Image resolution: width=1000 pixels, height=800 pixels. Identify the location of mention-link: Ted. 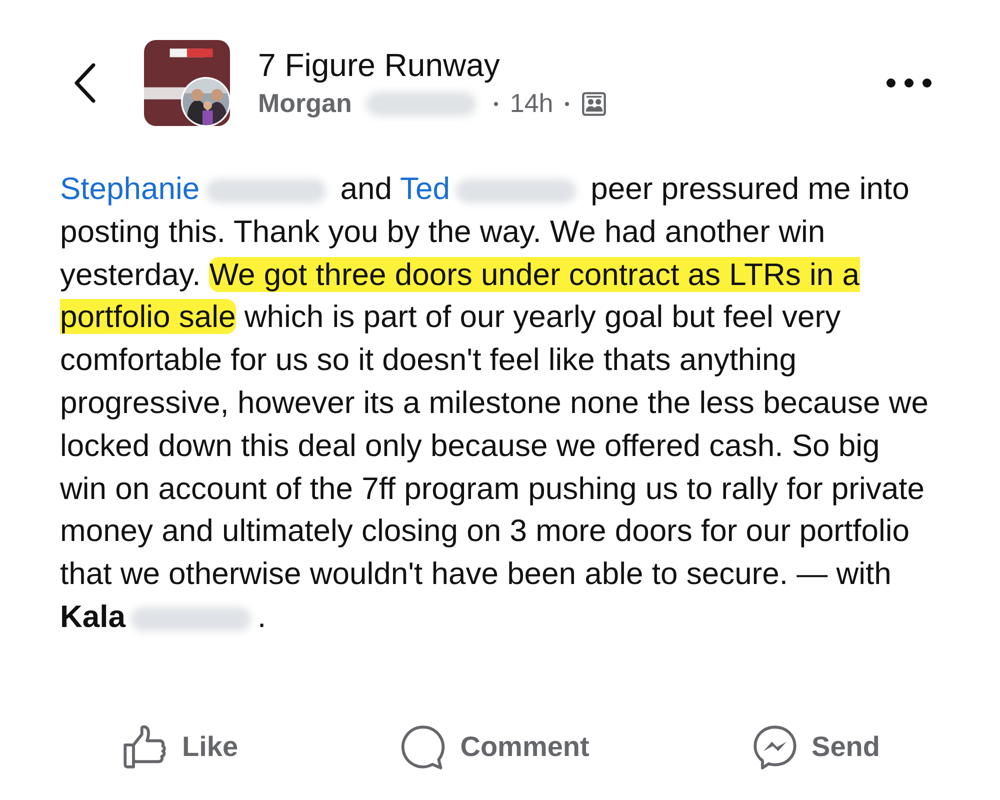
(425, 188).